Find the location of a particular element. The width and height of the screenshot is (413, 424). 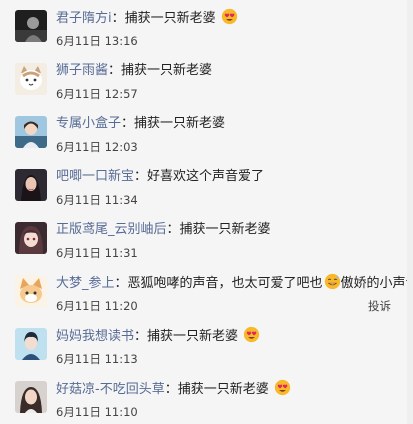

avatar-anime-girl is located at coordinates (31, 238).